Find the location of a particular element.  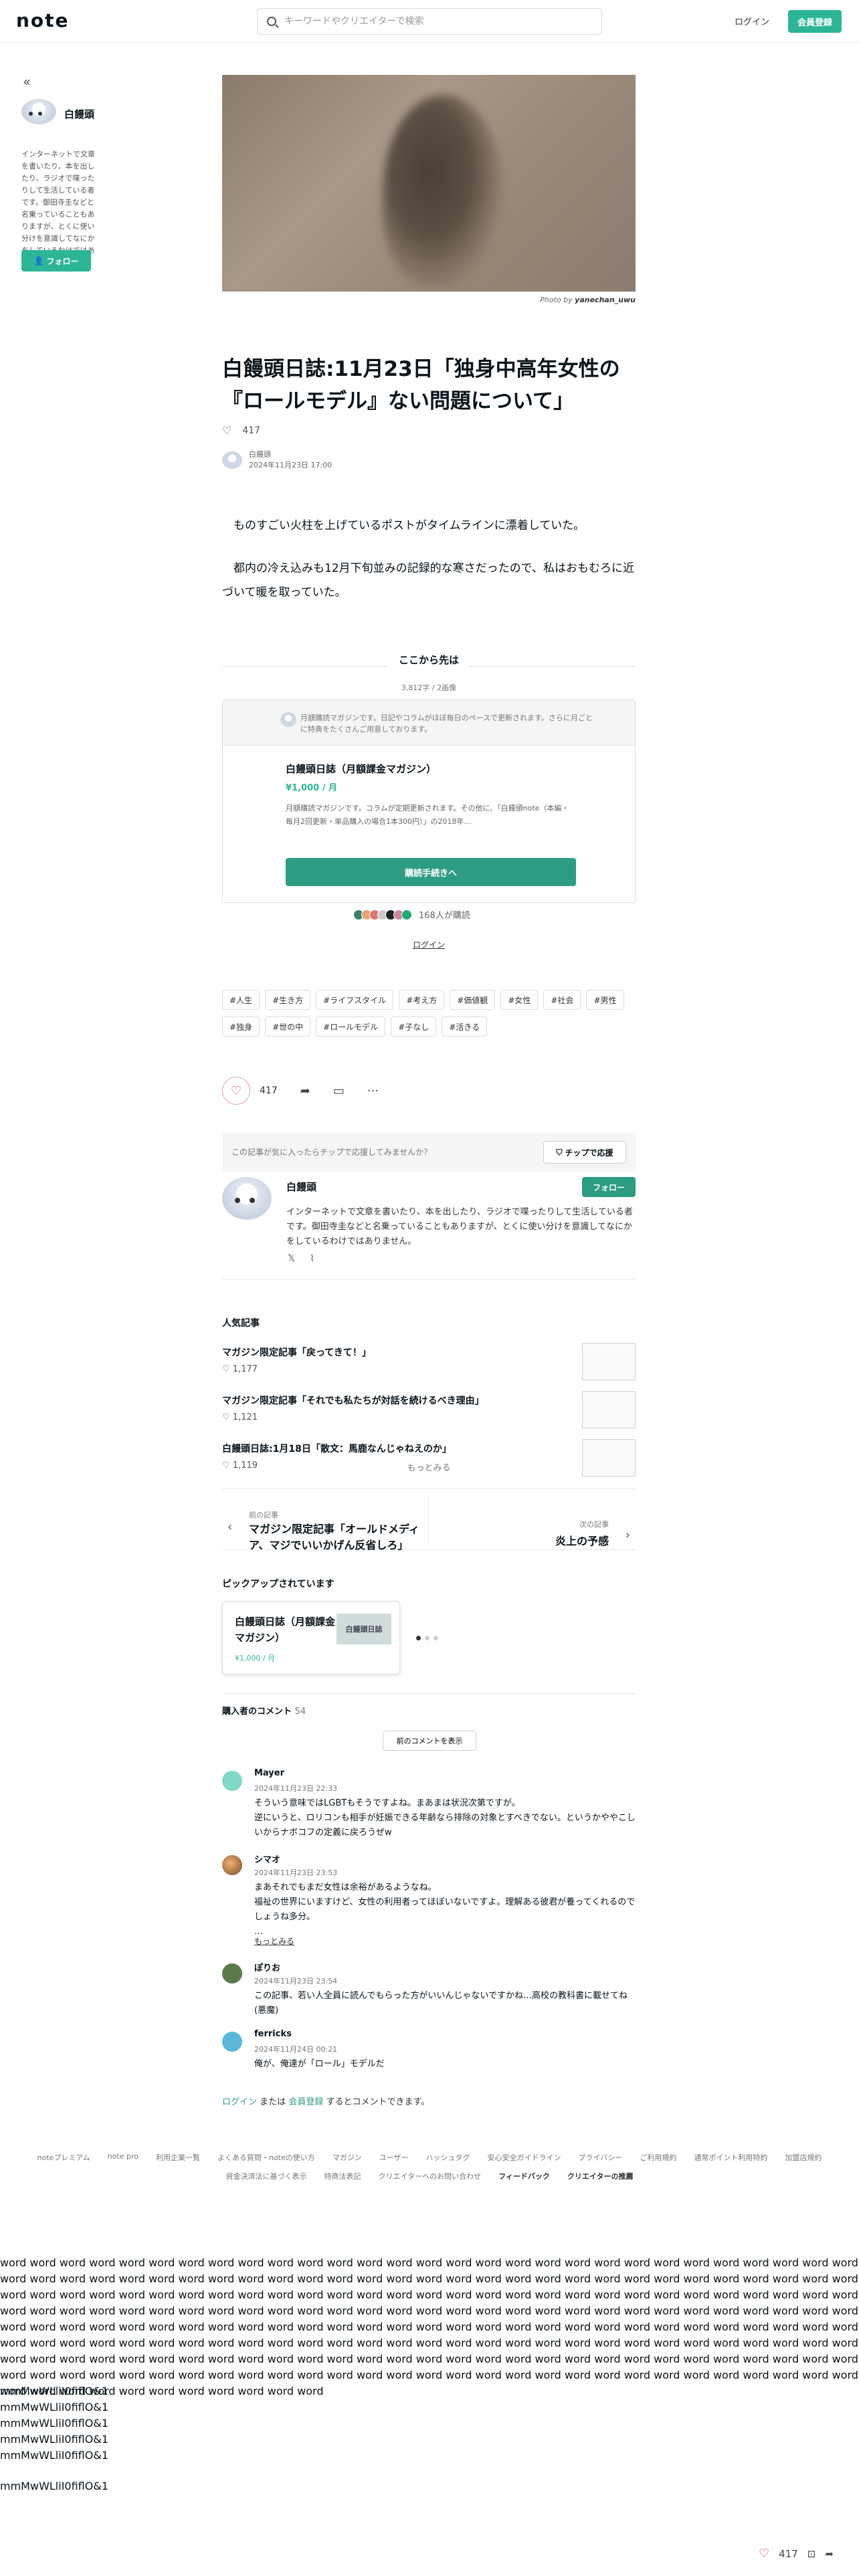

commenter-name: シマオ is located at coordinates (267, 1858).